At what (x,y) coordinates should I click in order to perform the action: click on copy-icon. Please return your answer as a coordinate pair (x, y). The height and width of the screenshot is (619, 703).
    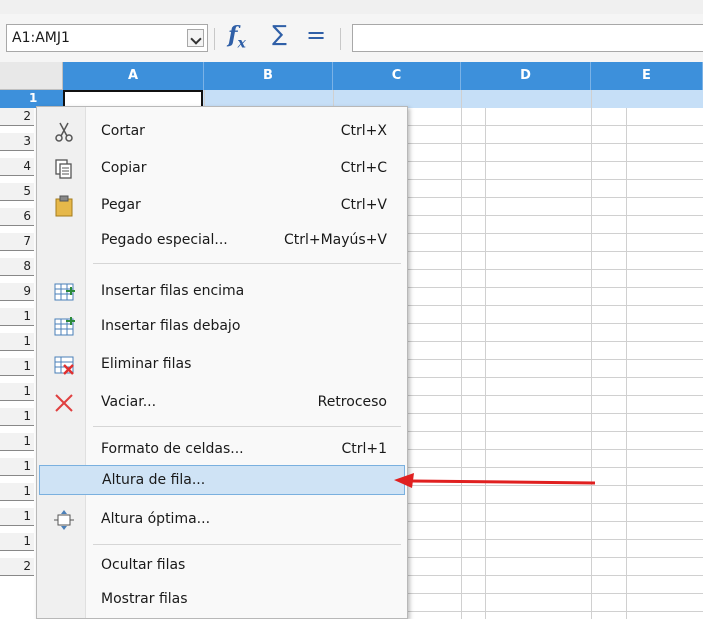
    Looking at the image, I should click on (64, 169).